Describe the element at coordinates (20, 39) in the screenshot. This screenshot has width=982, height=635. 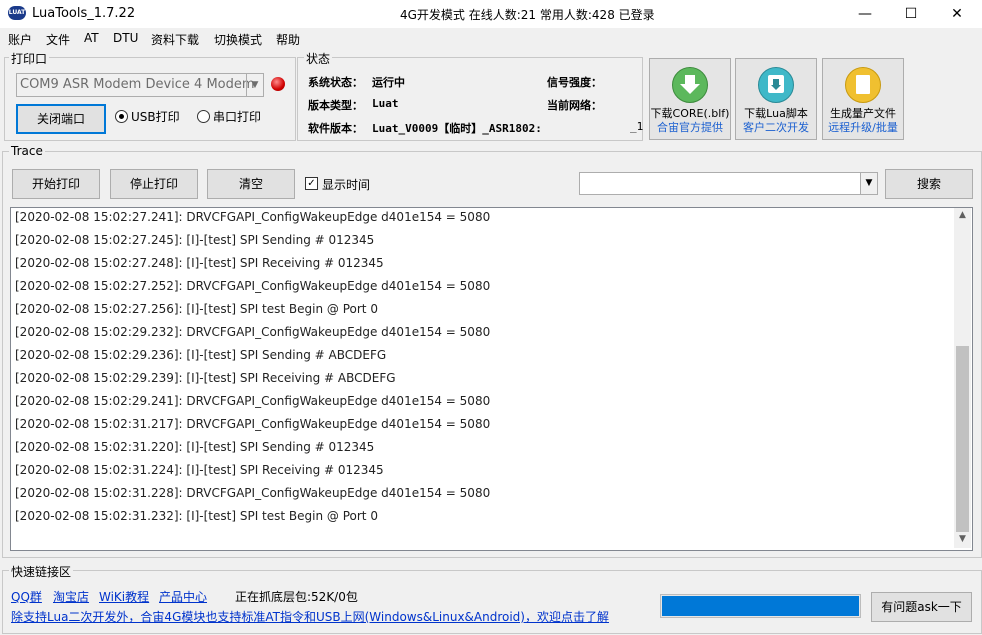
I see `menu-account: 账户` at that location.